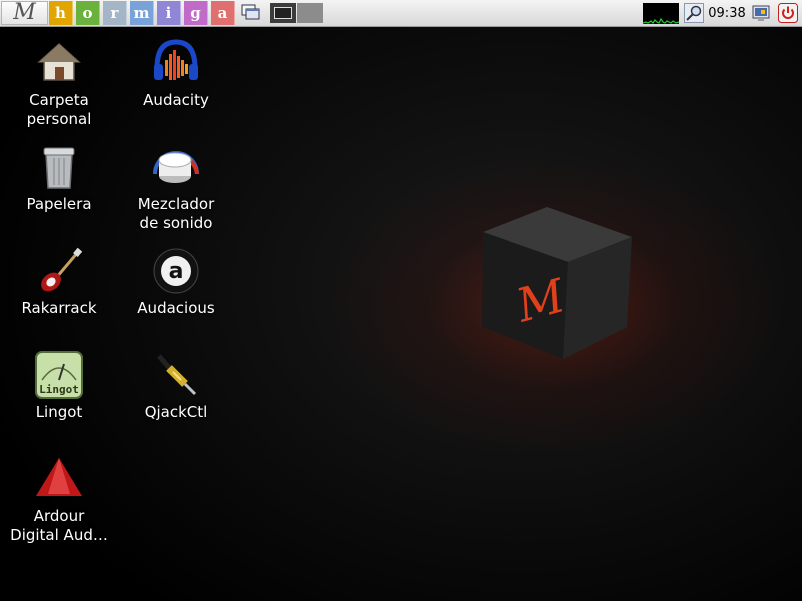  I want to click on desktop-icon-label: QjackCtl, so click(176, 412).